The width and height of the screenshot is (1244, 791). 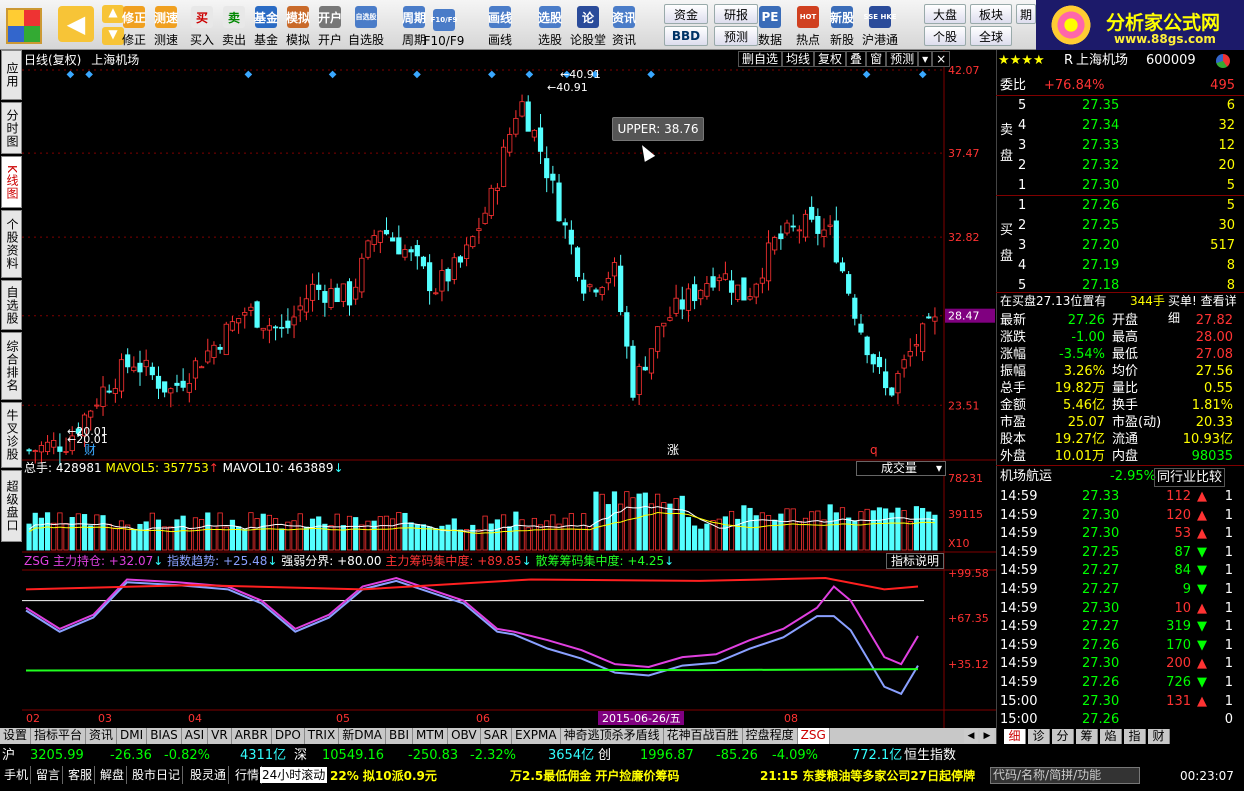 What do you see at coordinates (760, 59) in the screenshot?
I see `chart-control-0: 删自选` at bounding box center [760, 59].